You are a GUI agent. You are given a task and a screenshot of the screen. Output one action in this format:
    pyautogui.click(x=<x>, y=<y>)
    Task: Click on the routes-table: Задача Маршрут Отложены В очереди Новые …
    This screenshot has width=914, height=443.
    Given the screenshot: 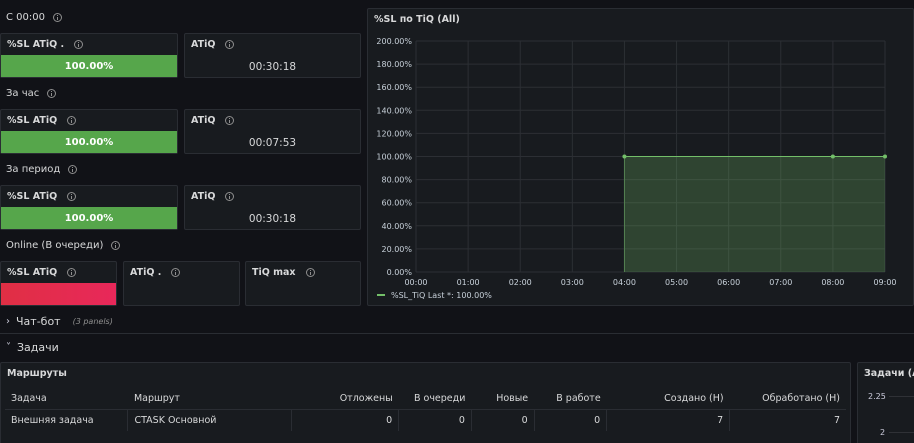 What is the action you would take?
    pyautogui.click(x=425, y=410)
    